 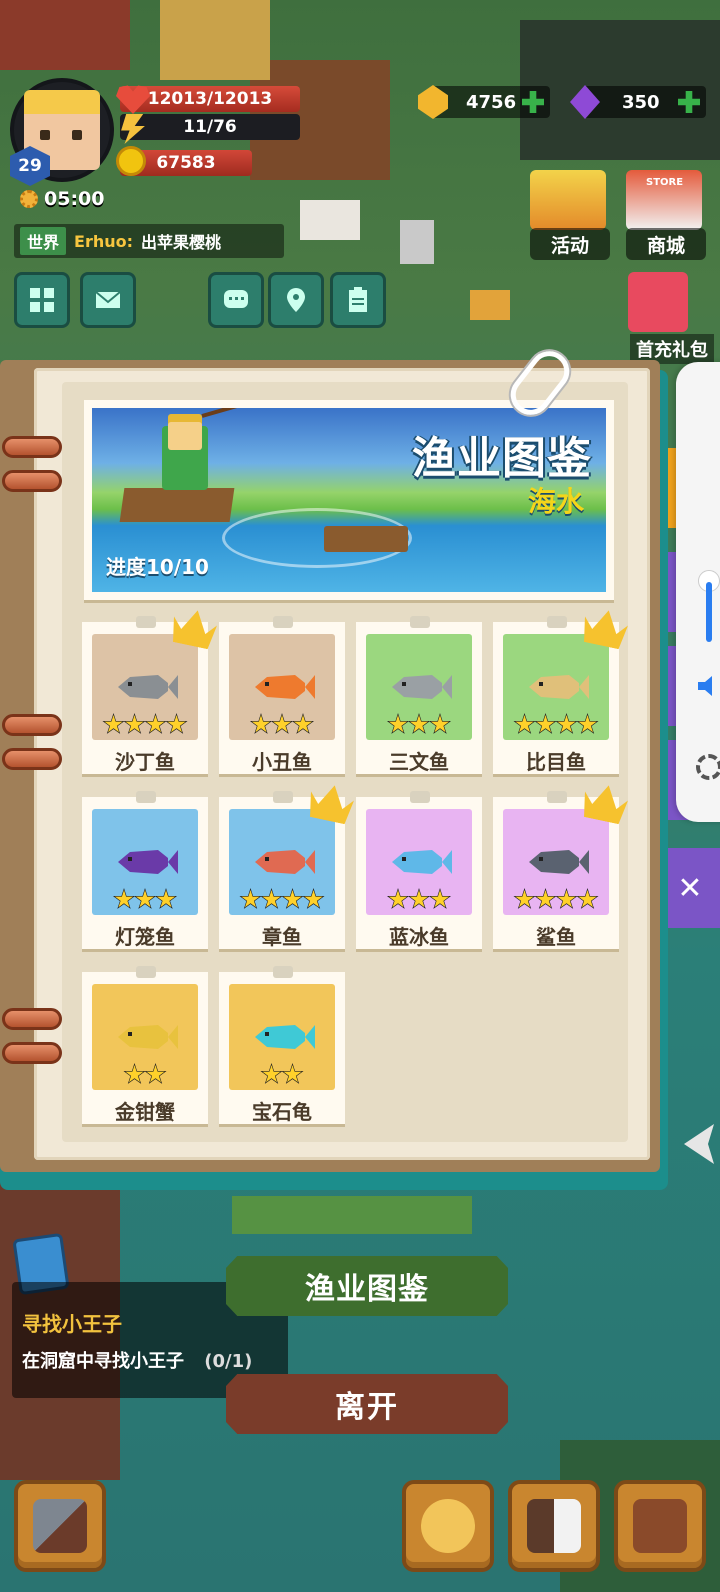 I want to click on gear-icon, so click(x=708, y=767).